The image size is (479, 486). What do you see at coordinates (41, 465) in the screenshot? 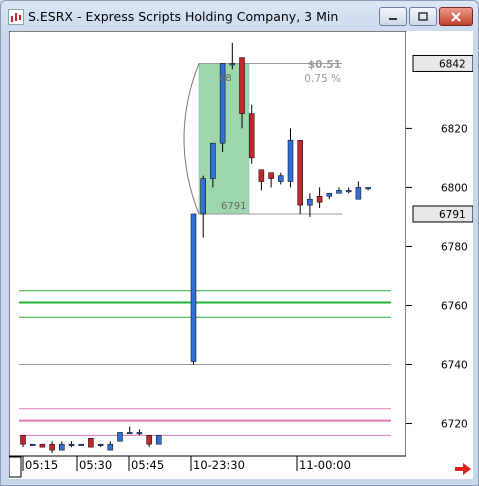
I see `x-tick-label: 05:15` at bounding box center [41, 465].